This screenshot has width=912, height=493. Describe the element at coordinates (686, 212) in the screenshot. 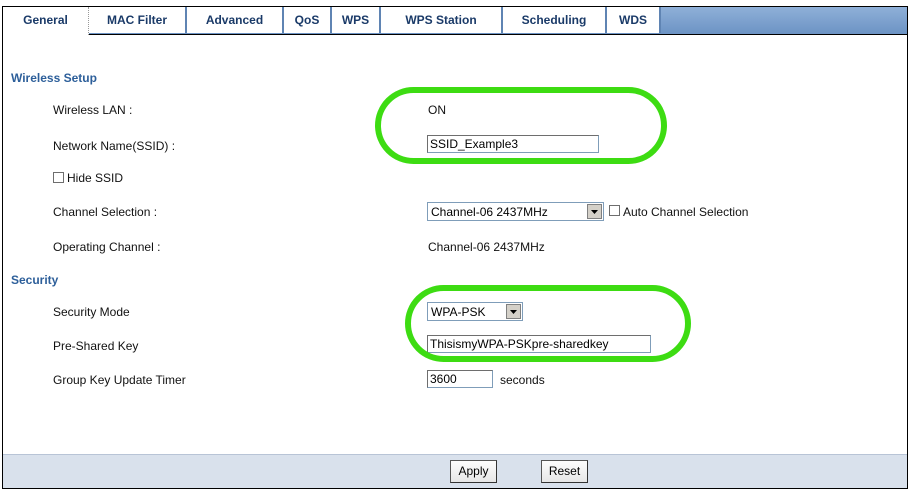

I see `auto-channel-label: Auto Channel Selection` at that location.